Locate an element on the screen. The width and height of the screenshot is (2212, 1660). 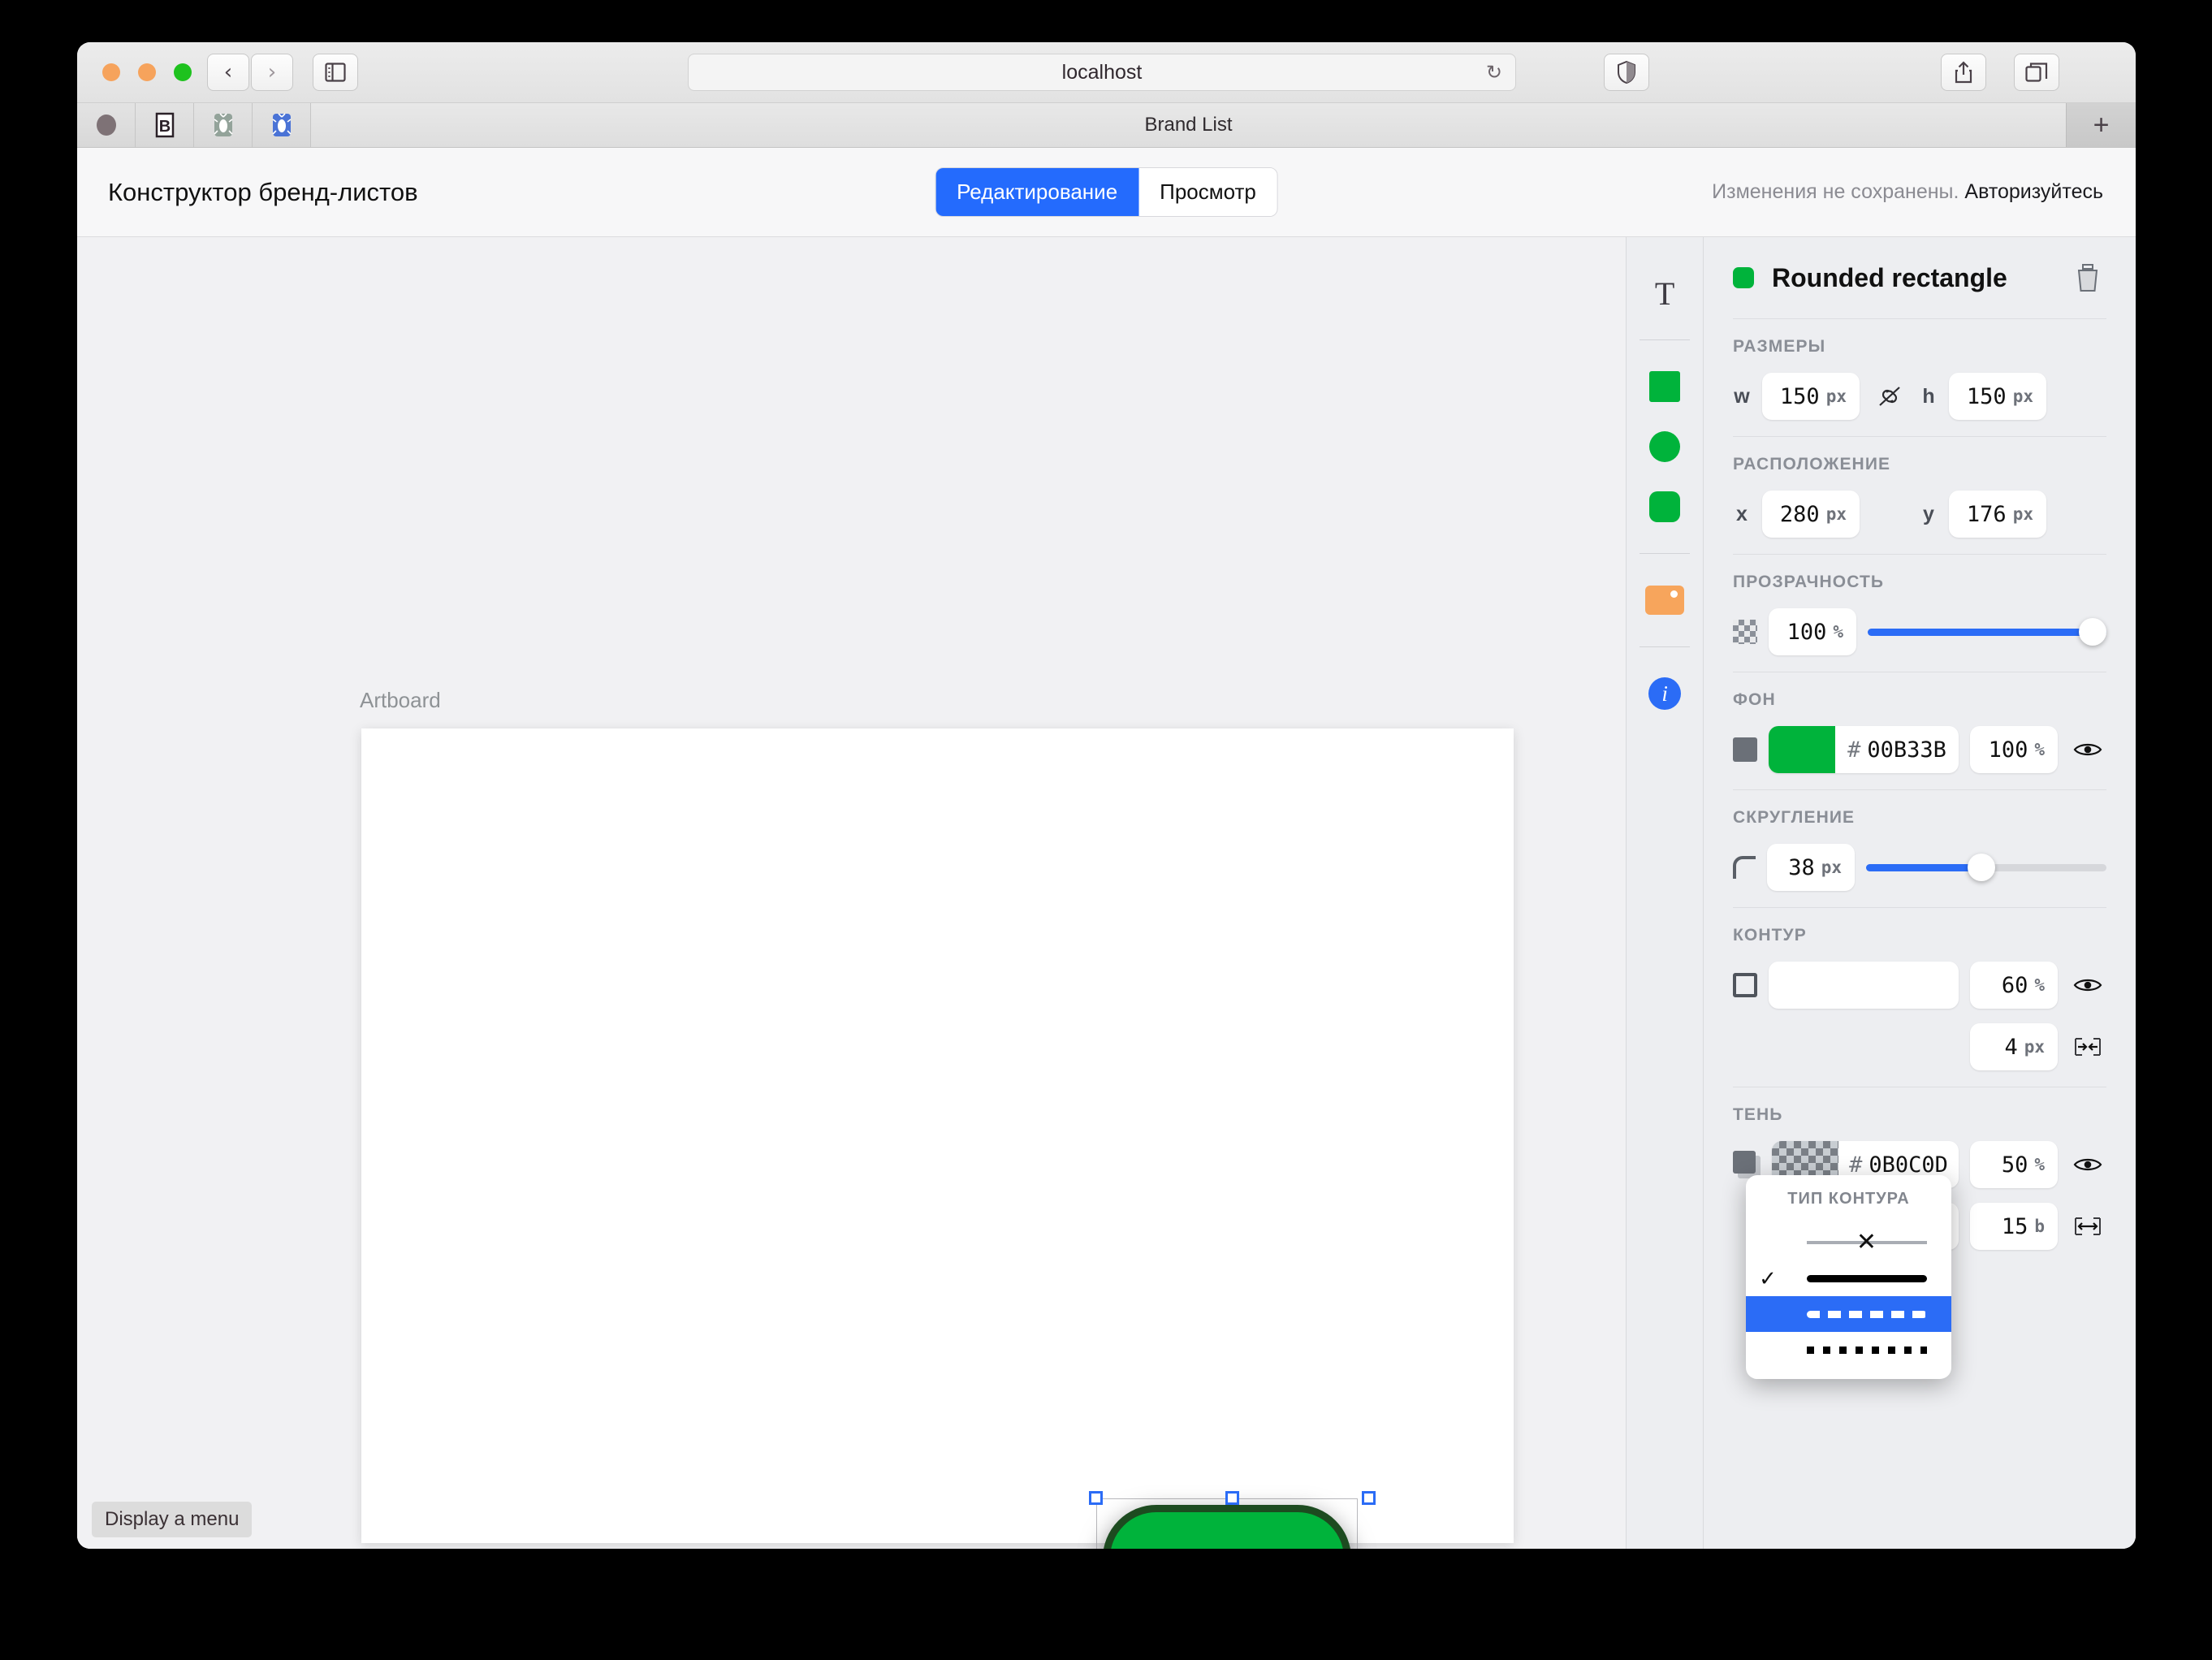
line-dashed-icon is located at coordinates (1866, 1314).